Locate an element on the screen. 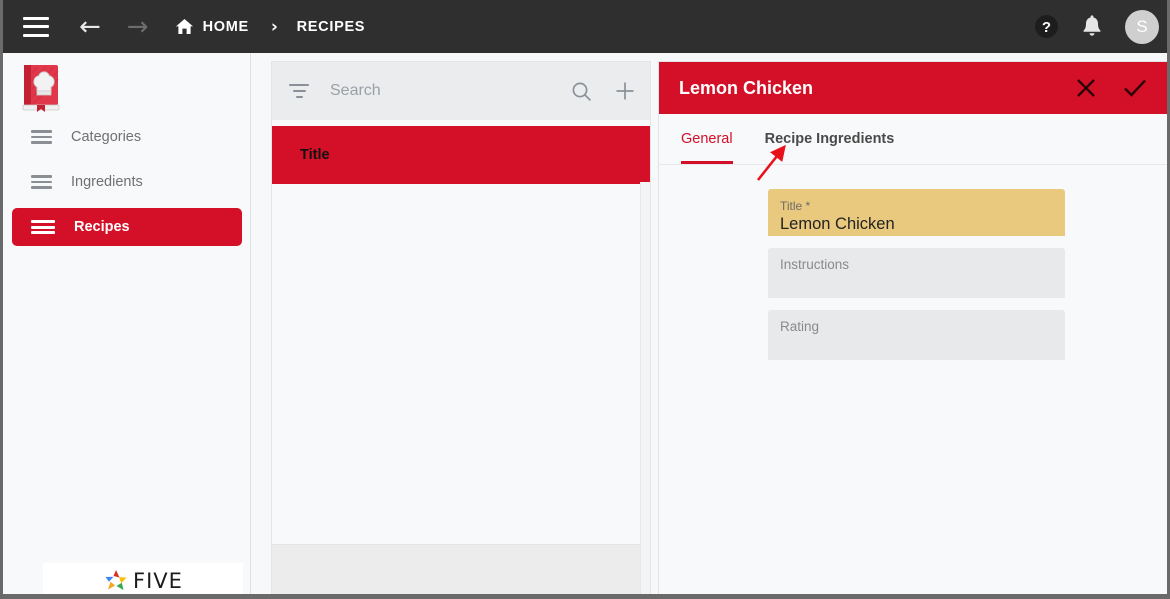 This screenshot has width=1170, height=599. list-column-header: Title is located at coordinates (461, 155).